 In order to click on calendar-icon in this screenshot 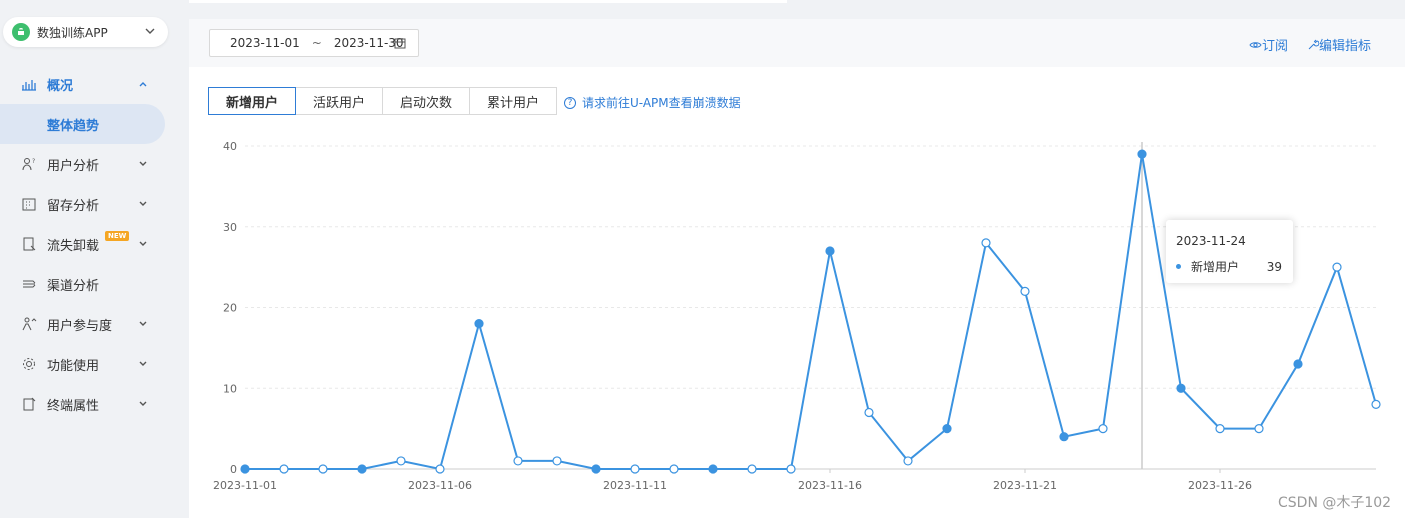, I will do `click(400, 43)`.